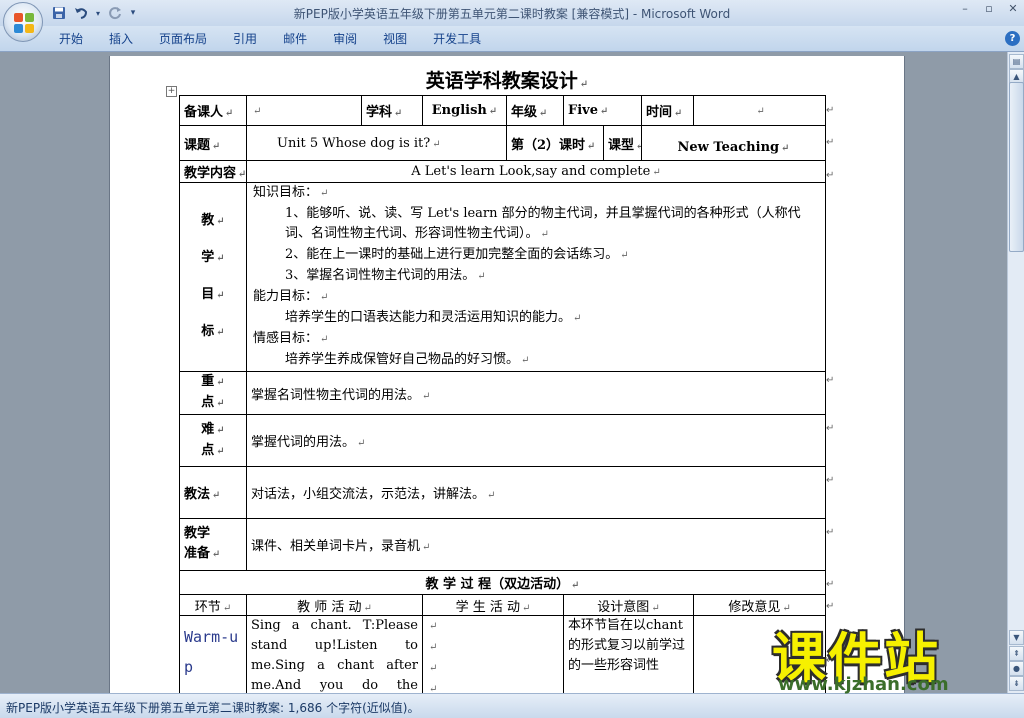  What do you see at coordinates (628, 654) in the screenshot?
I see `design-intent: 本环节旨在以chant 的形式复习以前学过的一些形容词性` at bounding box center [628, 654].